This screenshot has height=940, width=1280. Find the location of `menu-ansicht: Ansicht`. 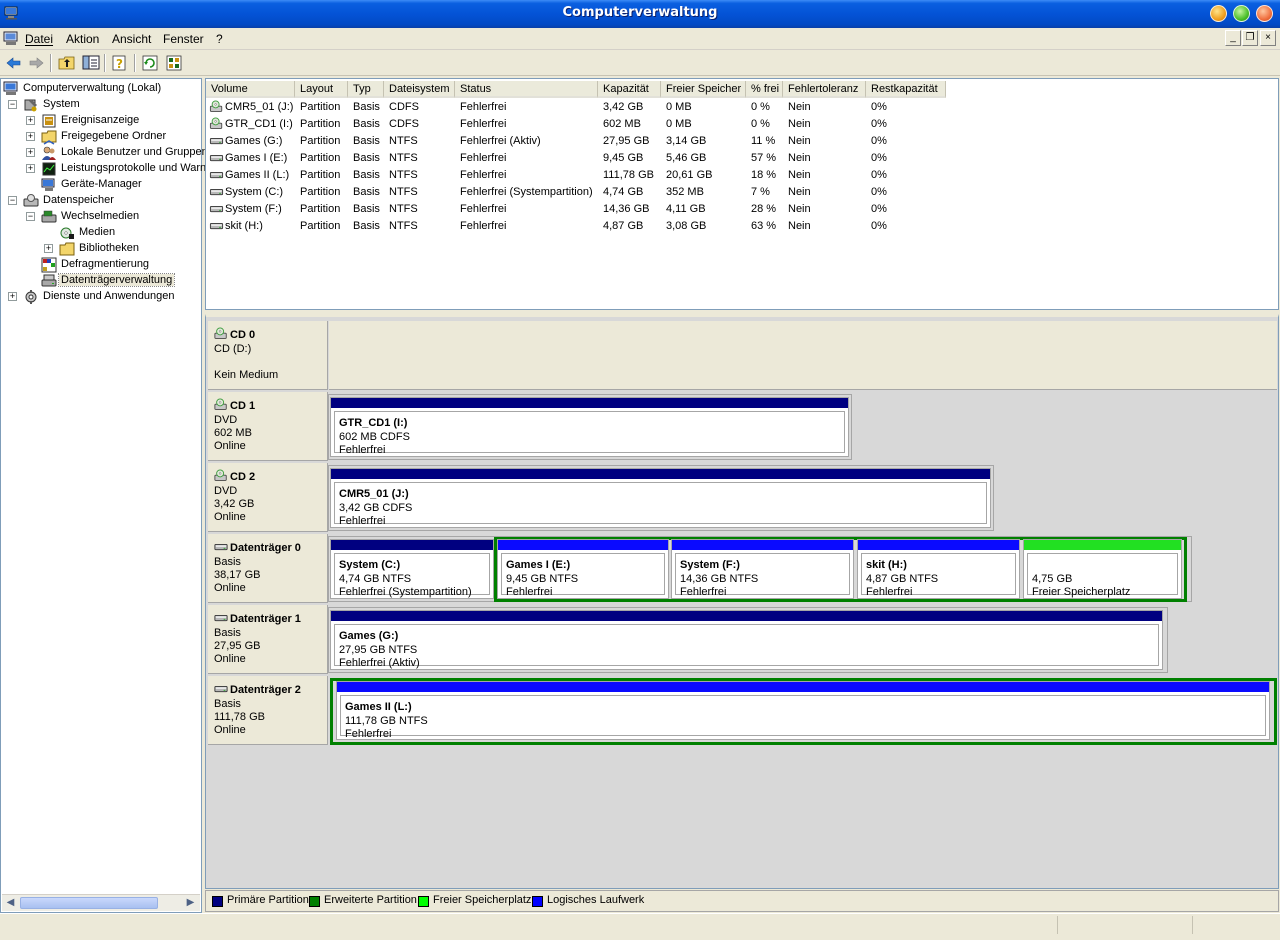

menu-ansicht: Ansicht is located at coordinates (131, 39).